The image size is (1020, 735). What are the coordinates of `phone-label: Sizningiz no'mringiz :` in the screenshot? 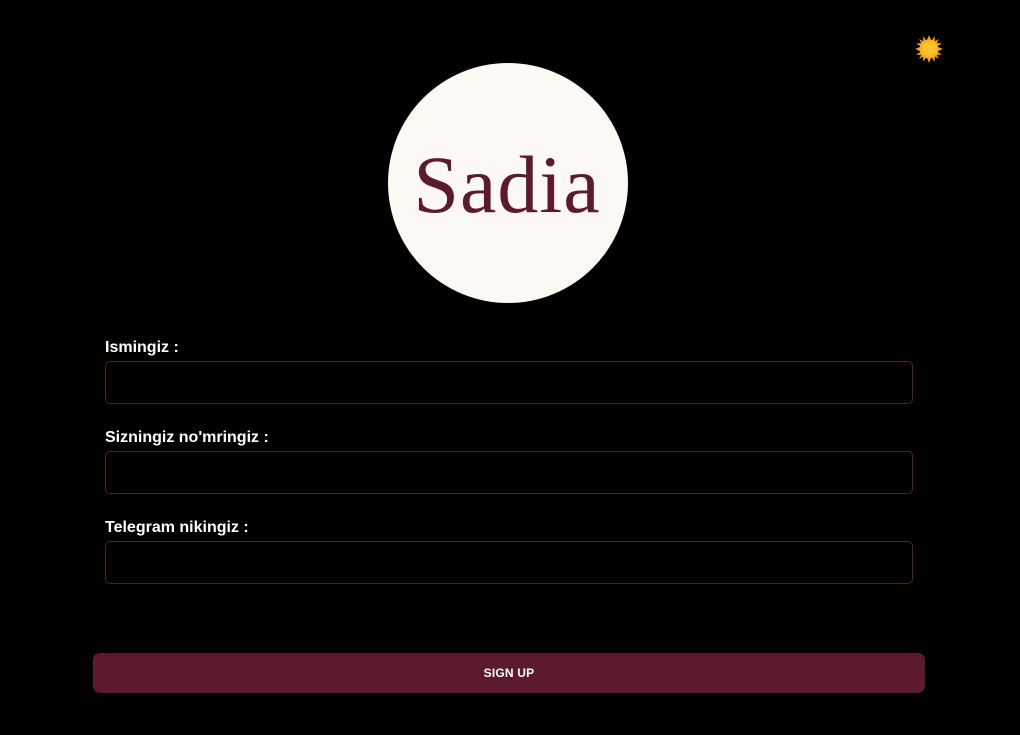 It's located at (187, 437).